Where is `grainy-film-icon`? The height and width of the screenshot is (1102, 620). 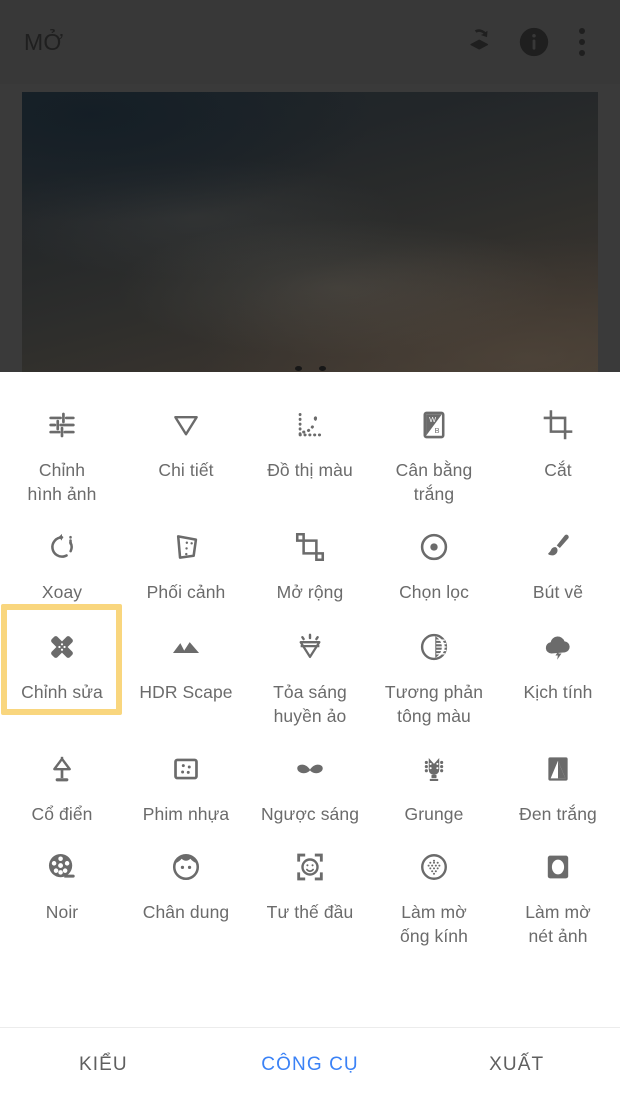 grainy-film-icon is located at coordinates (186, 769).